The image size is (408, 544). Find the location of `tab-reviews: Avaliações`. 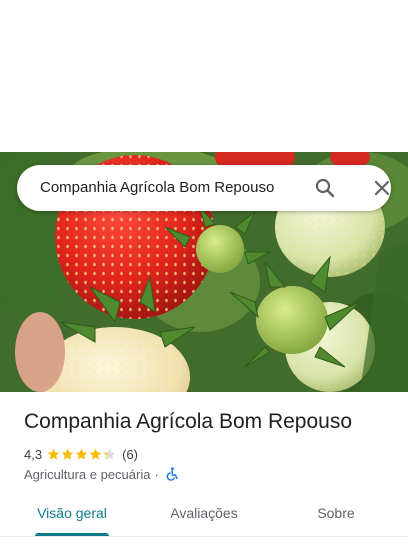

tab-reviews: Avaliações is located at coordinates (204, 516).